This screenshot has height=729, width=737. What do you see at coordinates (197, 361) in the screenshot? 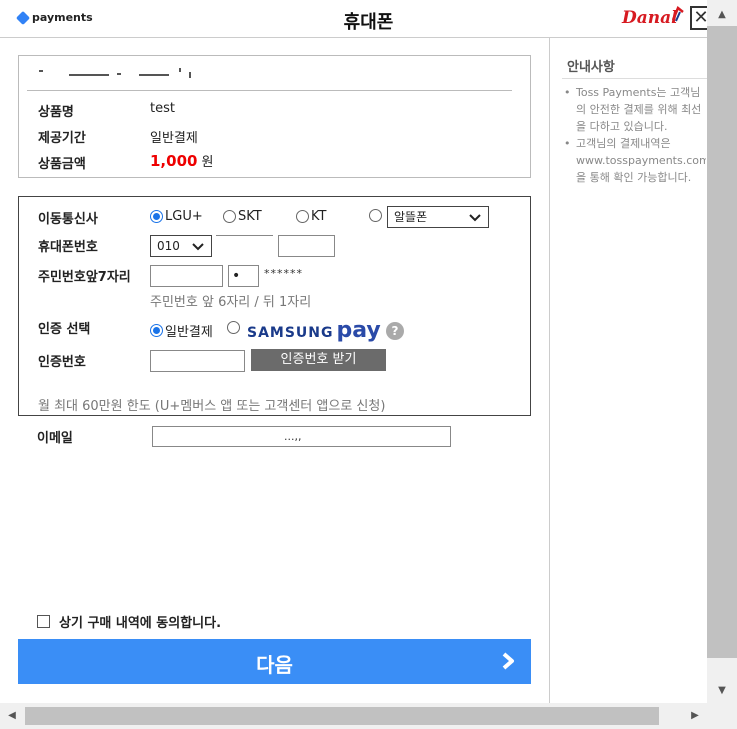
I see `auth-code-input` at bounding box center [197, 361].